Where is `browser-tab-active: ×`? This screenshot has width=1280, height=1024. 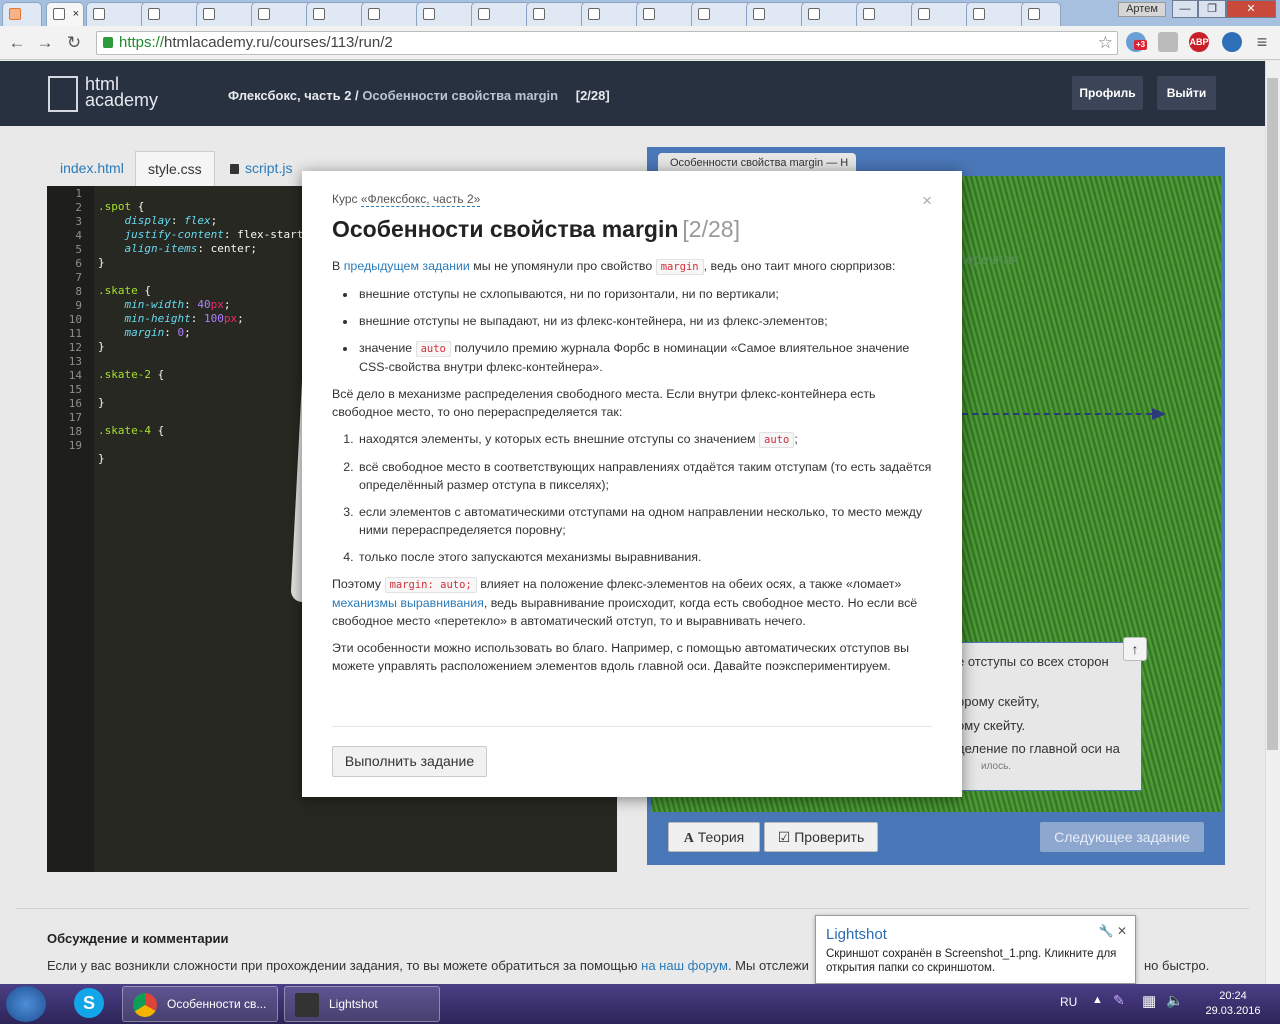
browser-tab-active: × is located at coordinates (65, 14).